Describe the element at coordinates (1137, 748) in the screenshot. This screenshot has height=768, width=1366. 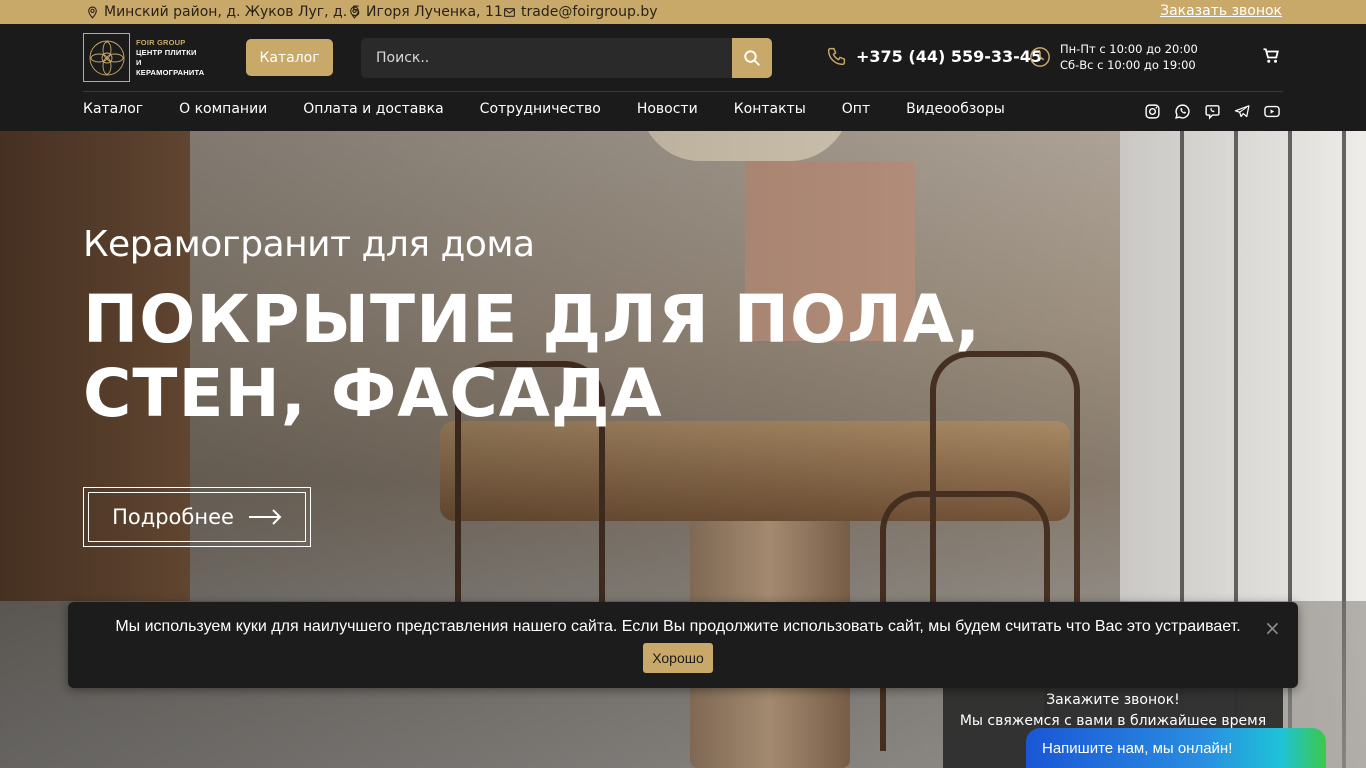
I see `chat-widget-label: Напишите нам, мы онлайн!` at that location.